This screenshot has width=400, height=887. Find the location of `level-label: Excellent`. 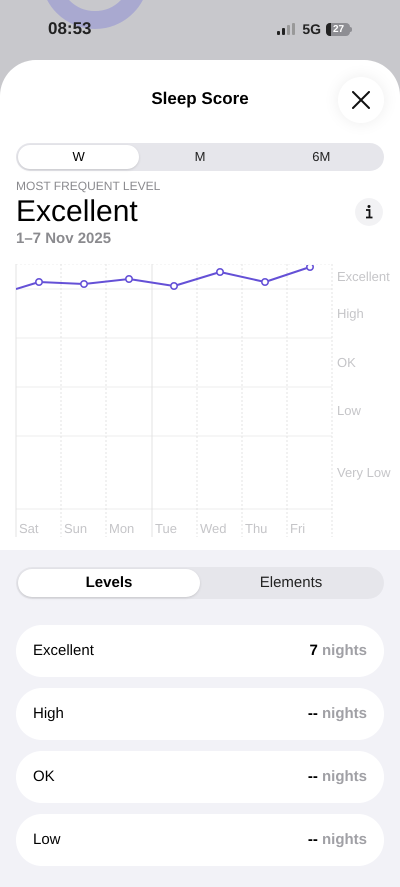

level-label: Excellent is located at coordinates (63, 650).